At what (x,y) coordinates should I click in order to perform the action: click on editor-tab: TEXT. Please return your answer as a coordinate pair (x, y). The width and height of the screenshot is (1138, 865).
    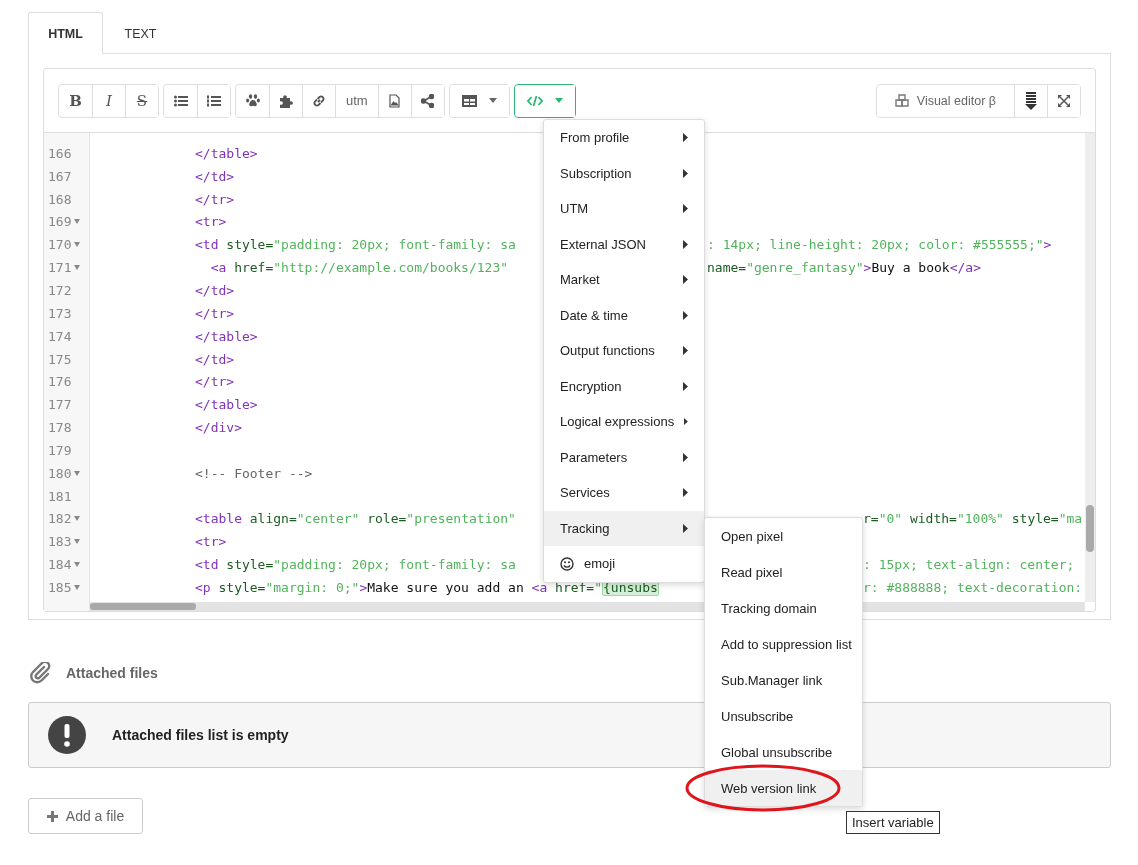
    Looking at the image, I should click on (140, 33).